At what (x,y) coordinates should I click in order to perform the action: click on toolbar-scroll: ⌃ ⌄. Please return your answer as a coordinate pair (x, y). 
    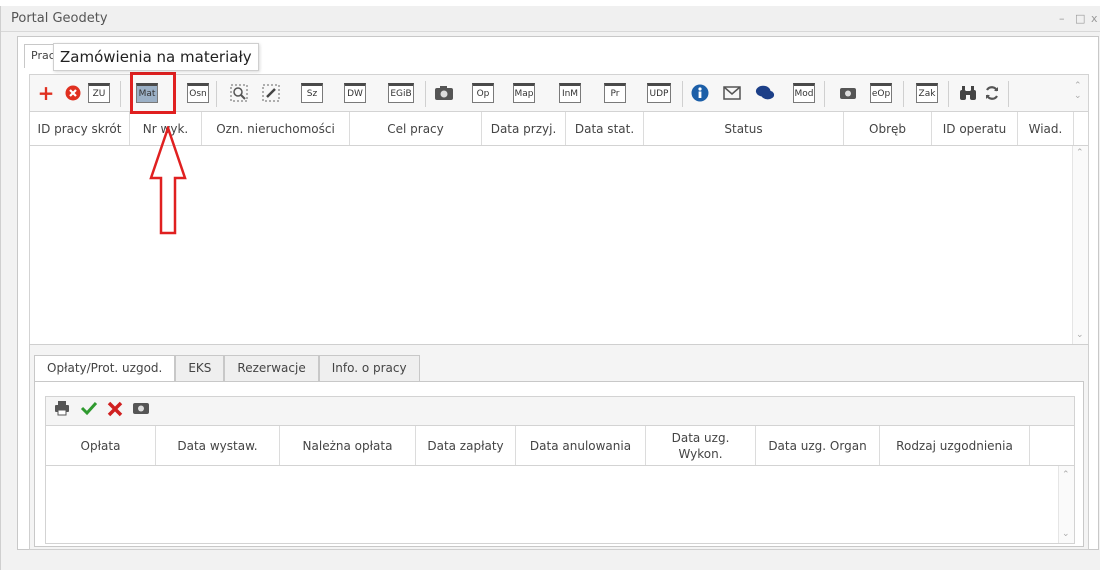
    Looking at the image, I should click on (1078, 91).